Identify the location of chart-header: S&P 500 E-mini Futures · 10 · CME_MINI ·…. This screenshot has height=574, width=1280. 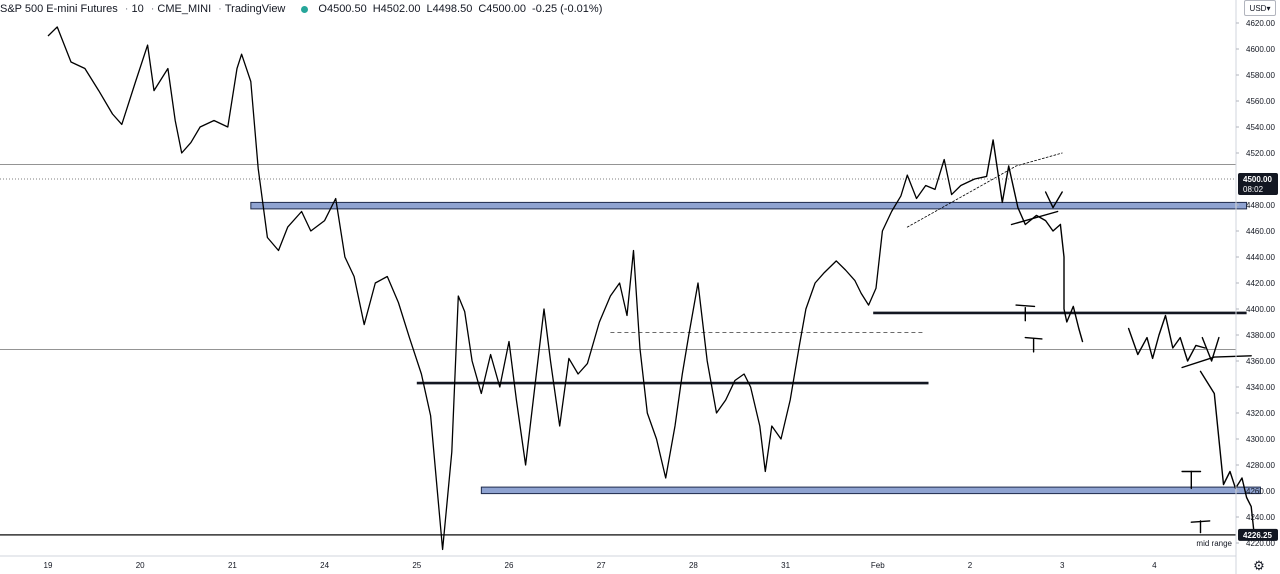
(301, 9).